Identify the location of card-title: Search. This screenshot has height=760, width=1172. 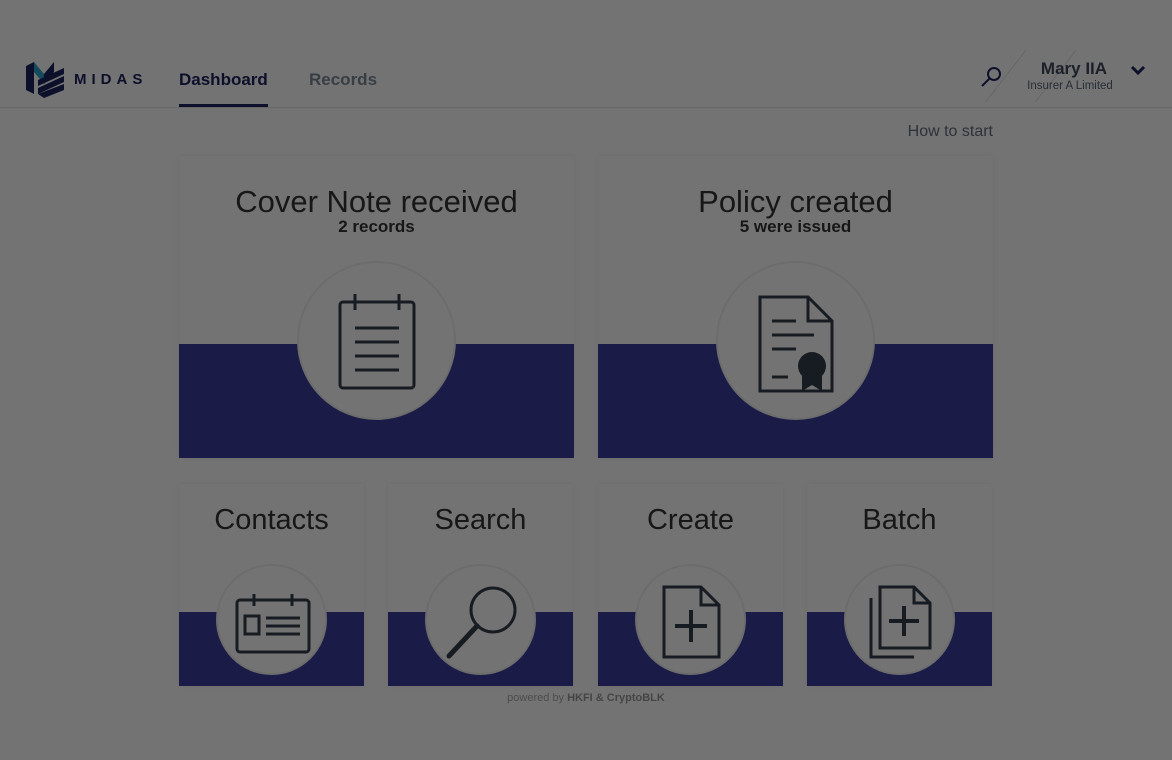
(480, 520).